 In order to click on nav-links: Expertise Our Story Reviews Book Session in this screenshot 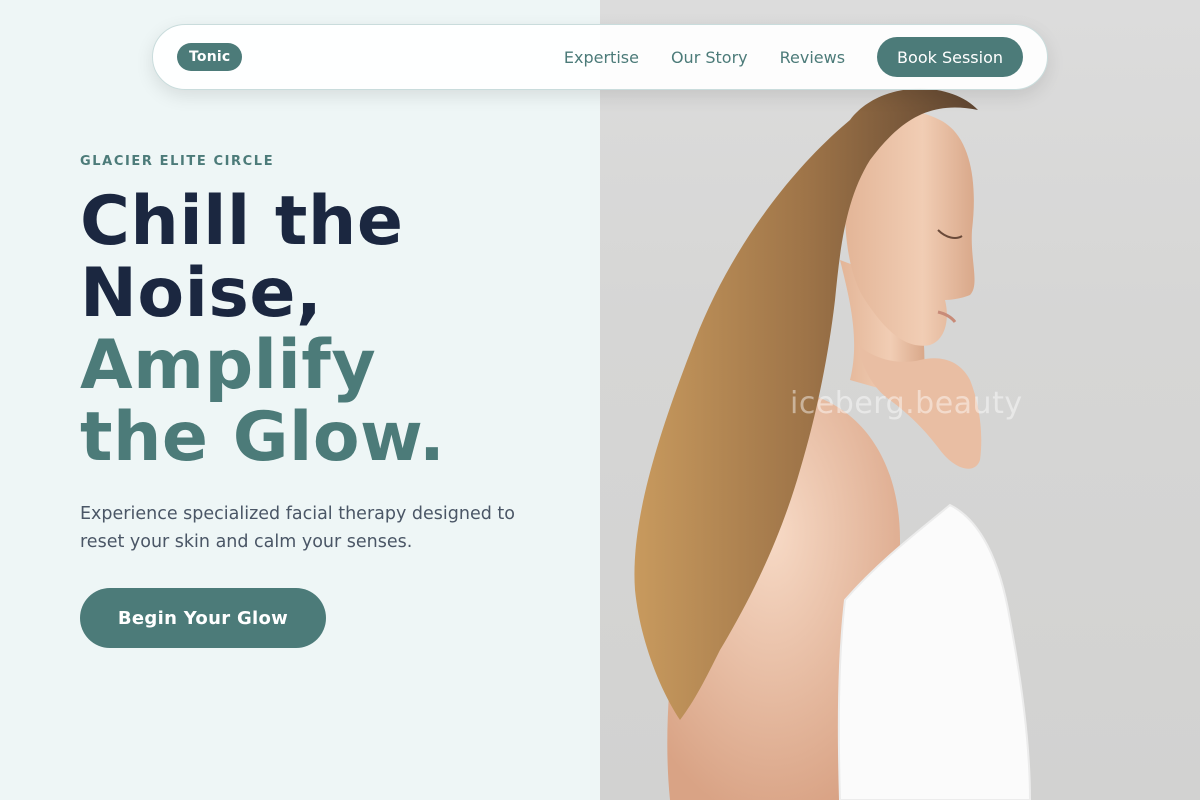, I will do `click(793, 57)`.